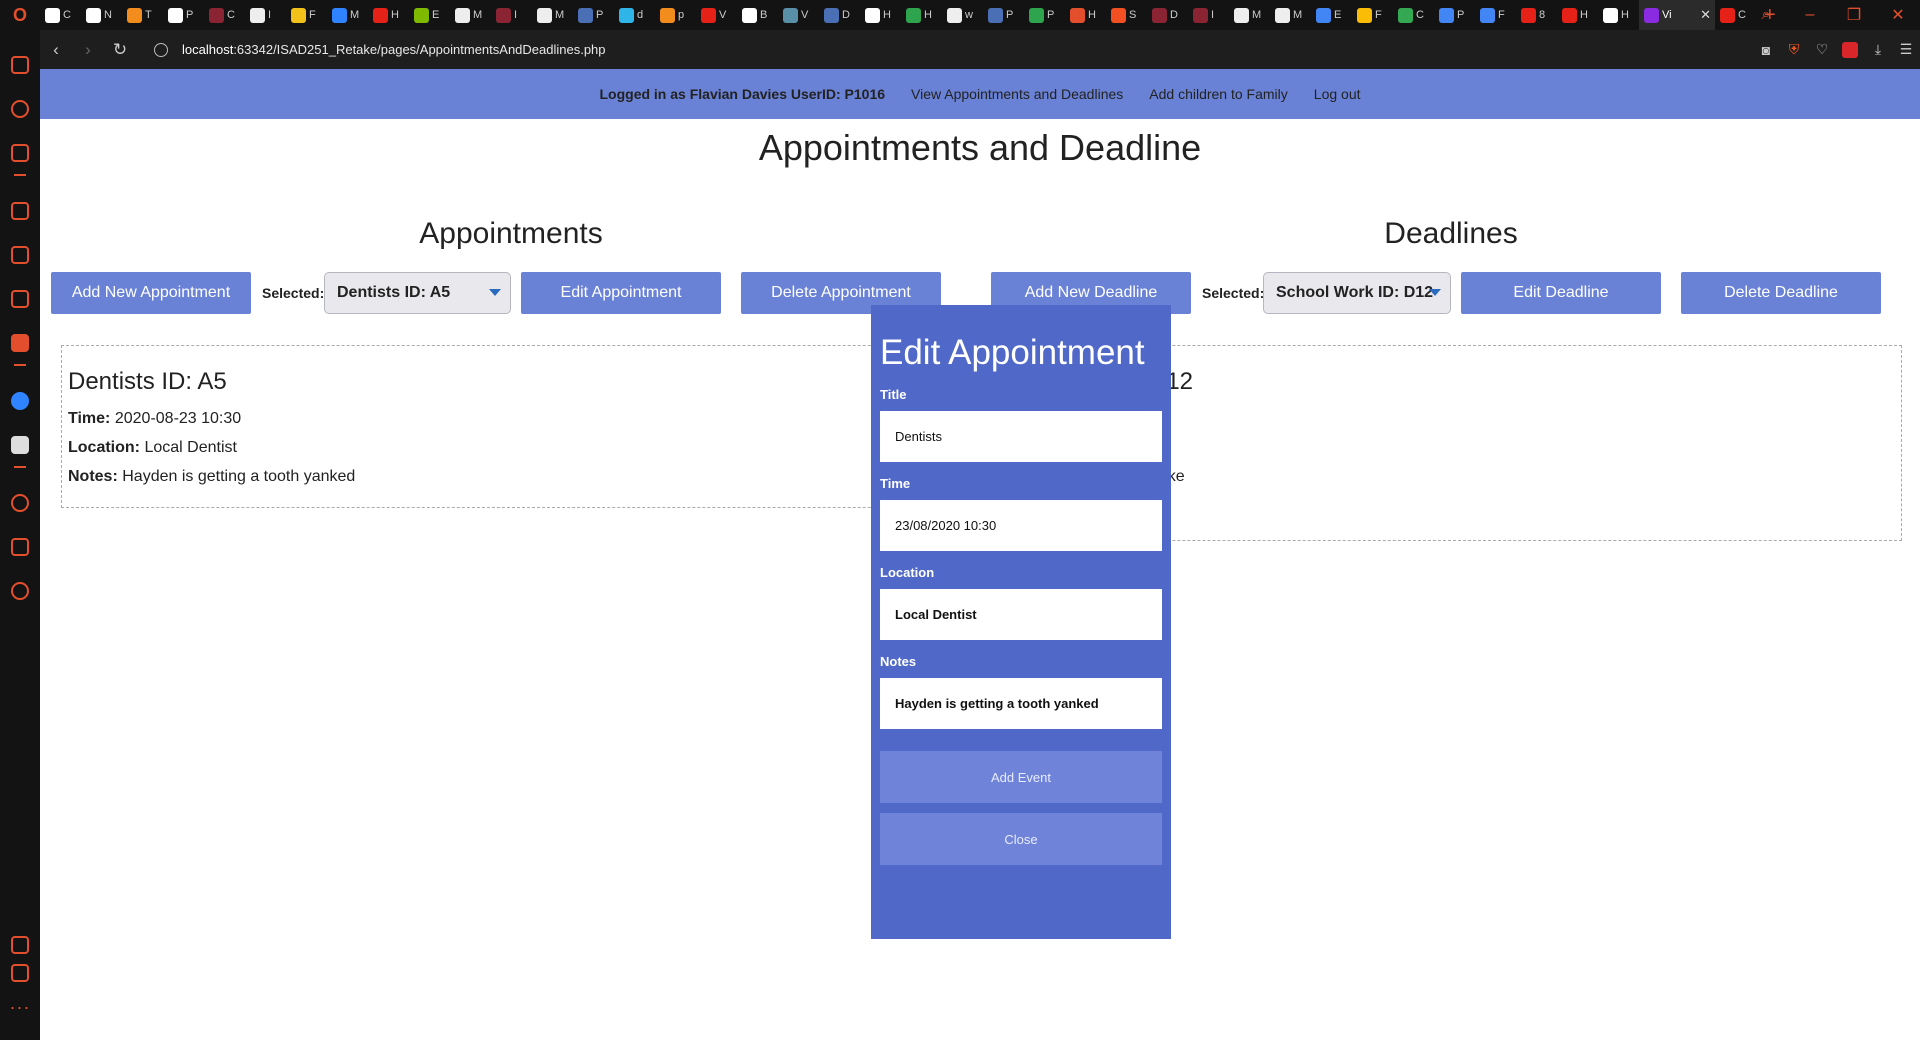 The width and height of the screenshot is (1920, 1040). Describe the element at coordinates (20, 15) in the screenshot. I see `opera-logo-icon: O` at that location.